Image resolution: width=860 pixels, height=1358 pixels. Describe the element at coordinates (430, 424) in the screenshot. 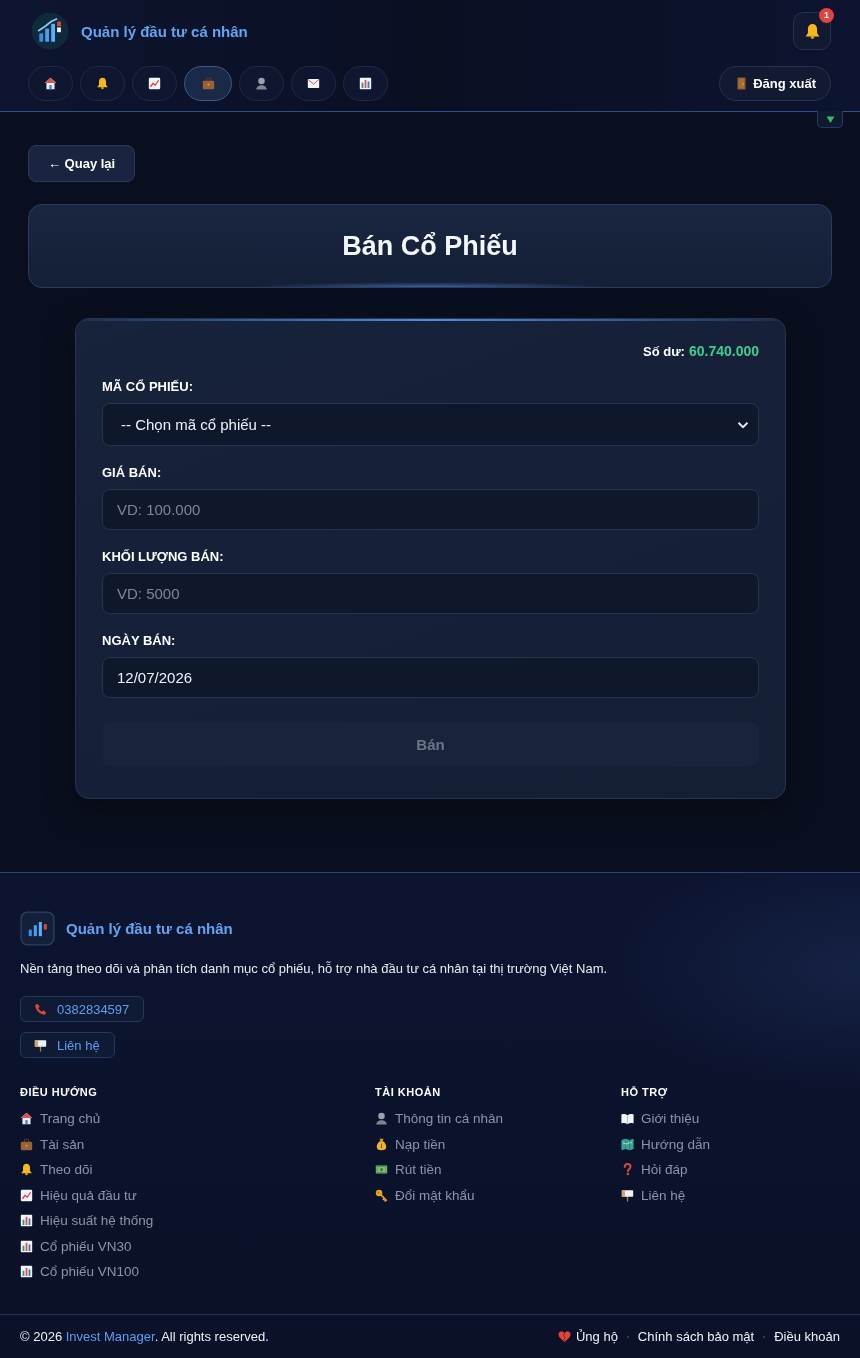

I see `select-field: -- Chọn mã cổ phiếu --` at that location.